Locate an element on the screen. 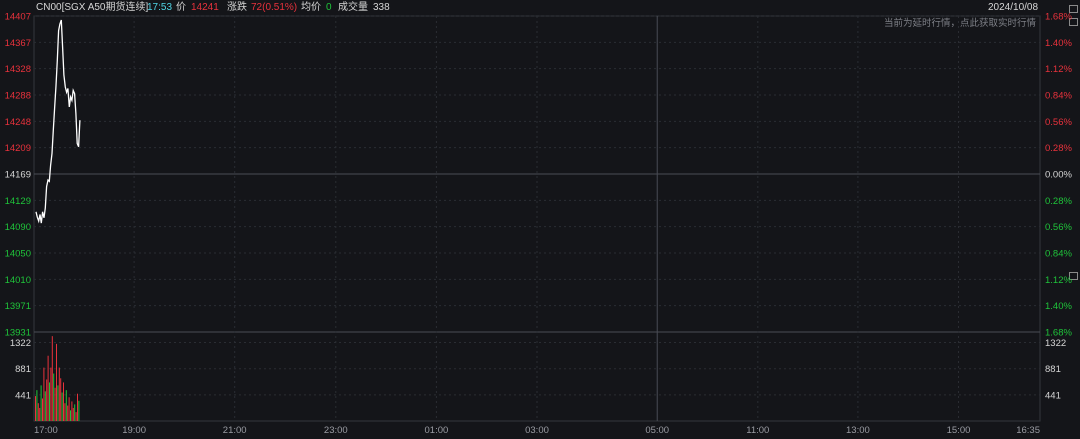  volume-tick-left: 881 is located at coordinates (23, 369).